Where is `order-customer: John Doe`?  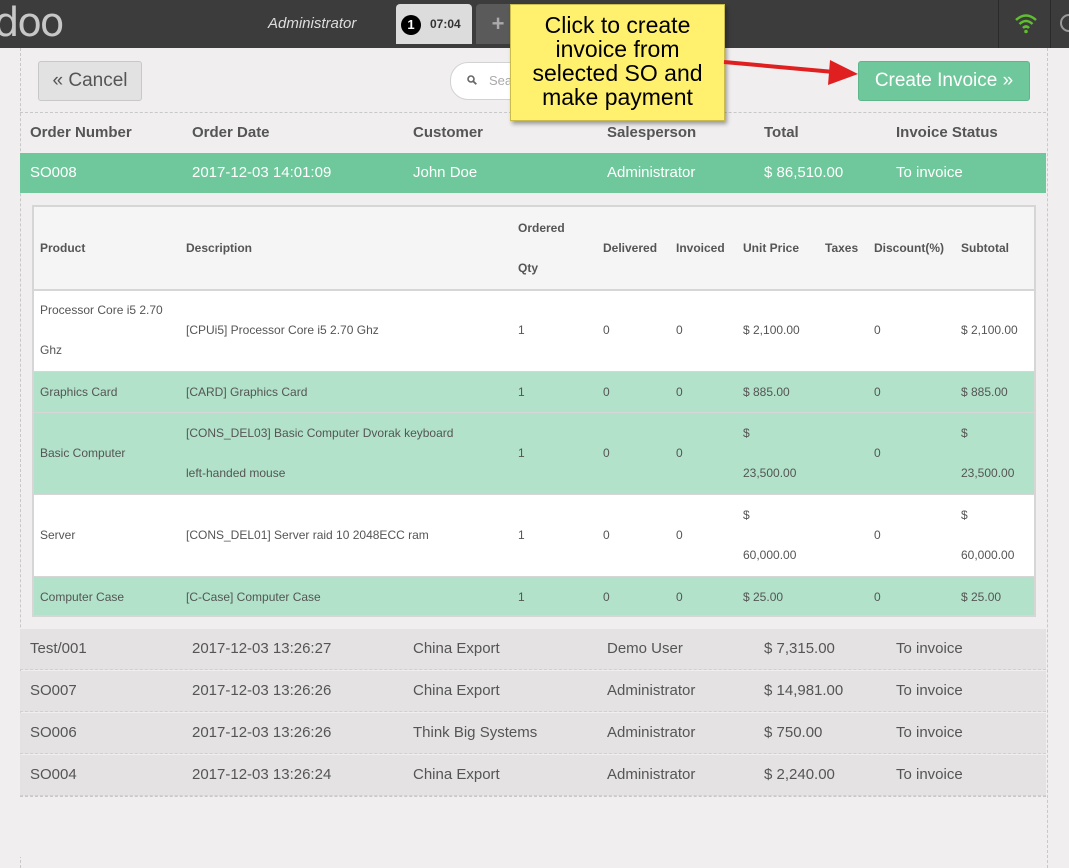 order-customer: John Doe is located at coordinates (445, 172).